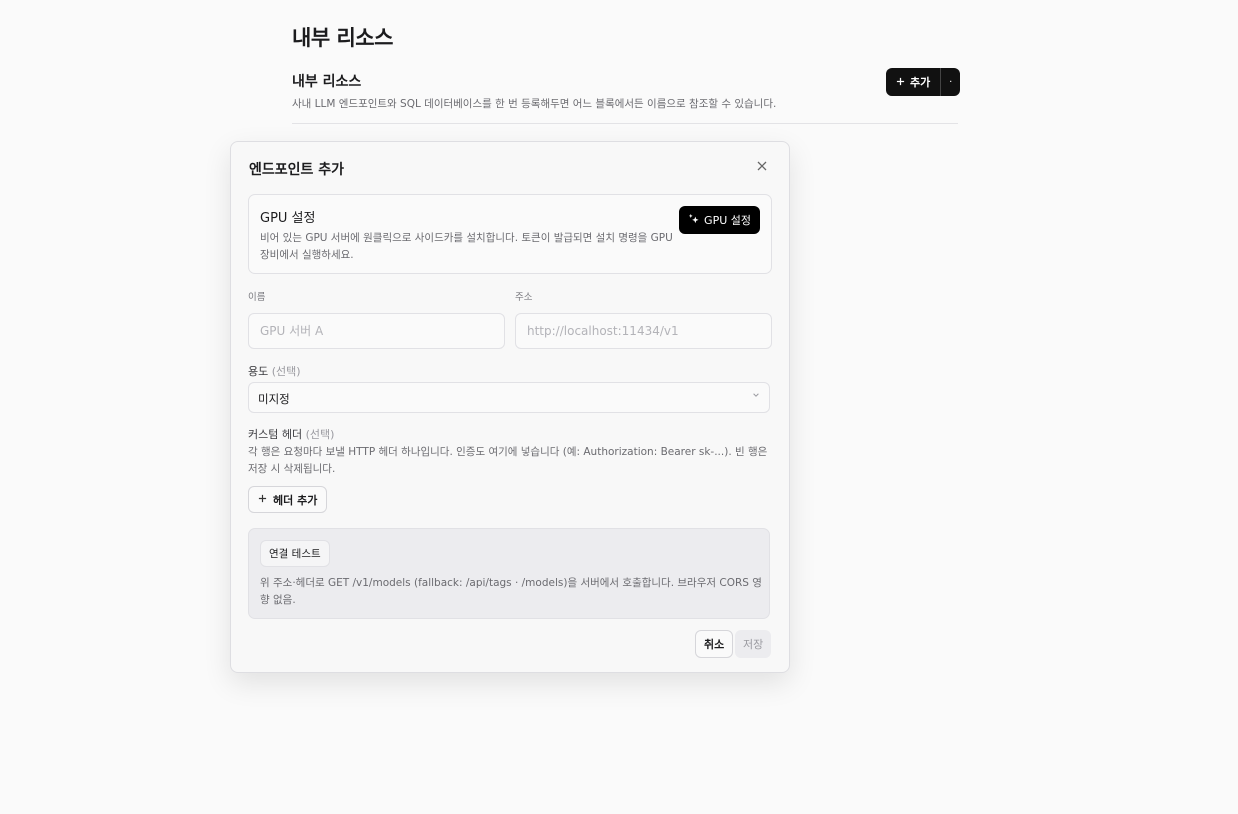 This screenshot has height=814, width=1238. Describe the element at coordinates (625, 123) in the screenshot. I see `divider` at that location.